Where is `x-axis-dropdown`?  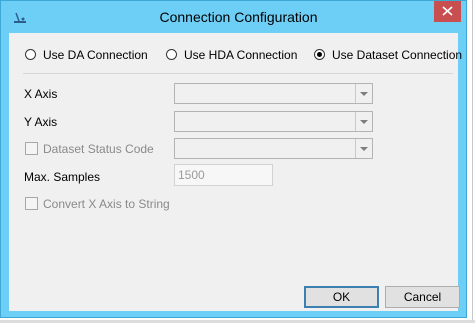
x-axis-dropdown is located at coordinates (273, 93).